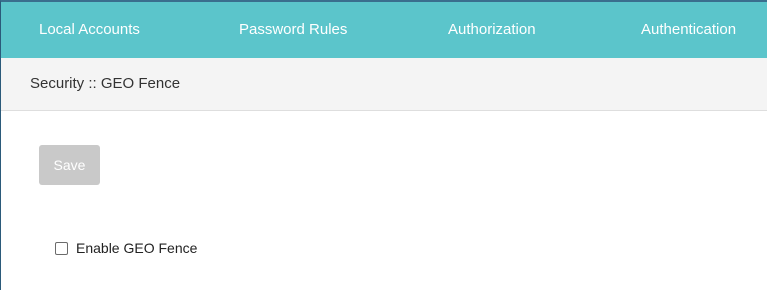 Image resolution: width=767 pixels, height=290 pixels. I want to click on tab-authentication: Authentication, so click(688, 30).